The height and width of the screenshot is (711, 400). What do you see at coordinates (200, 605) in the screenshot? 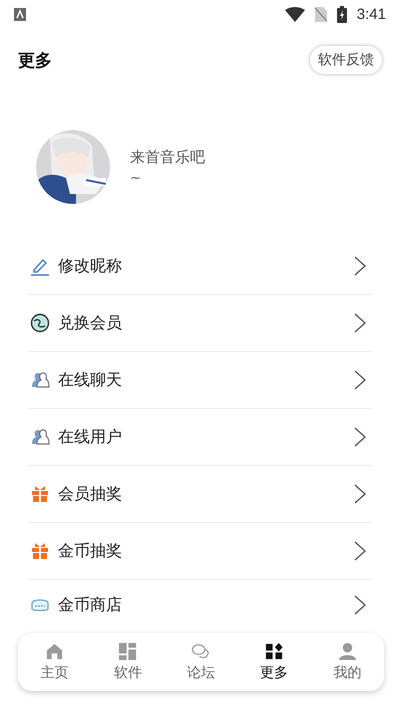
I see `menu-item: 金币商店` at bounding box center [200, 605].